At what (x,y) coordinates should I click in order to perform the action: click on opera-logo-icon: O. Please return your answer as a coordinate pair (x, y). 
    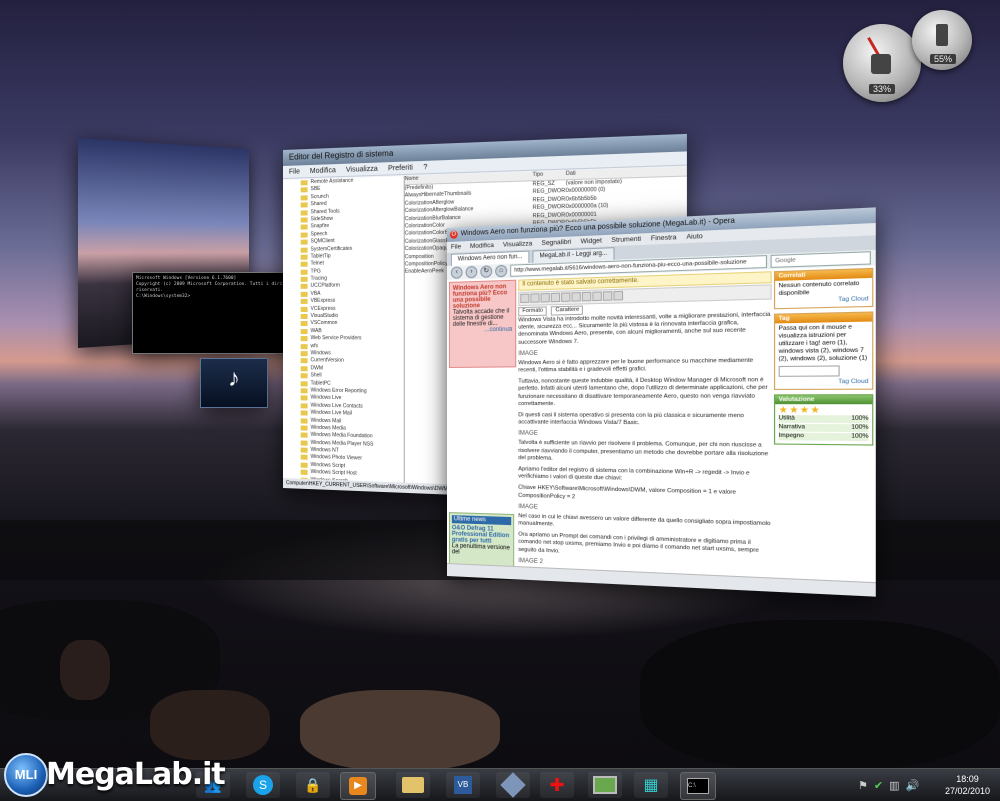
    Looking at the image, I should click on (453, 234).